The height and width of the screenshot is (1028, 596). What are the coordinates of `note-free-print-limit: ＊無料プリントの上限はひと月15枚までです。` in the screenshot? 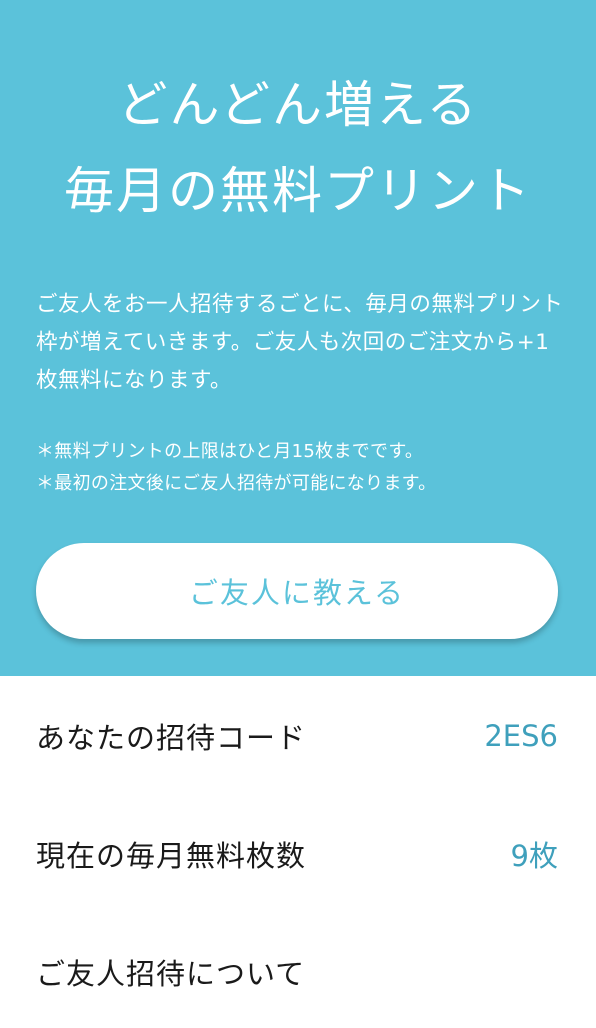 It's located at (230, 451).